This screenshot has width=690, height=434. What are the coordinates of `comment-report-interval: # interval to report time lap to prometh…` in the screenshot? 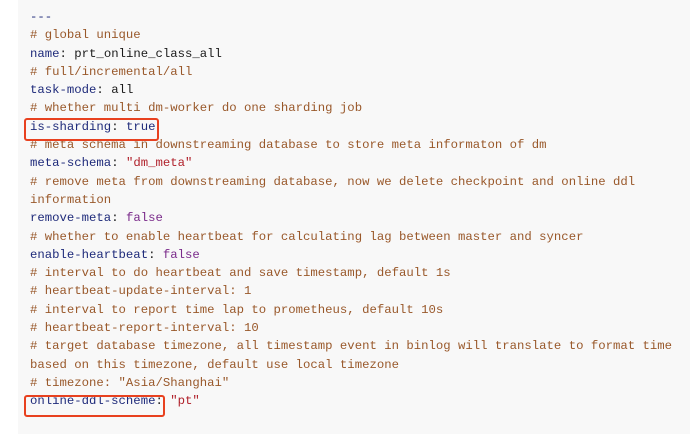 It's located at (237, 309).